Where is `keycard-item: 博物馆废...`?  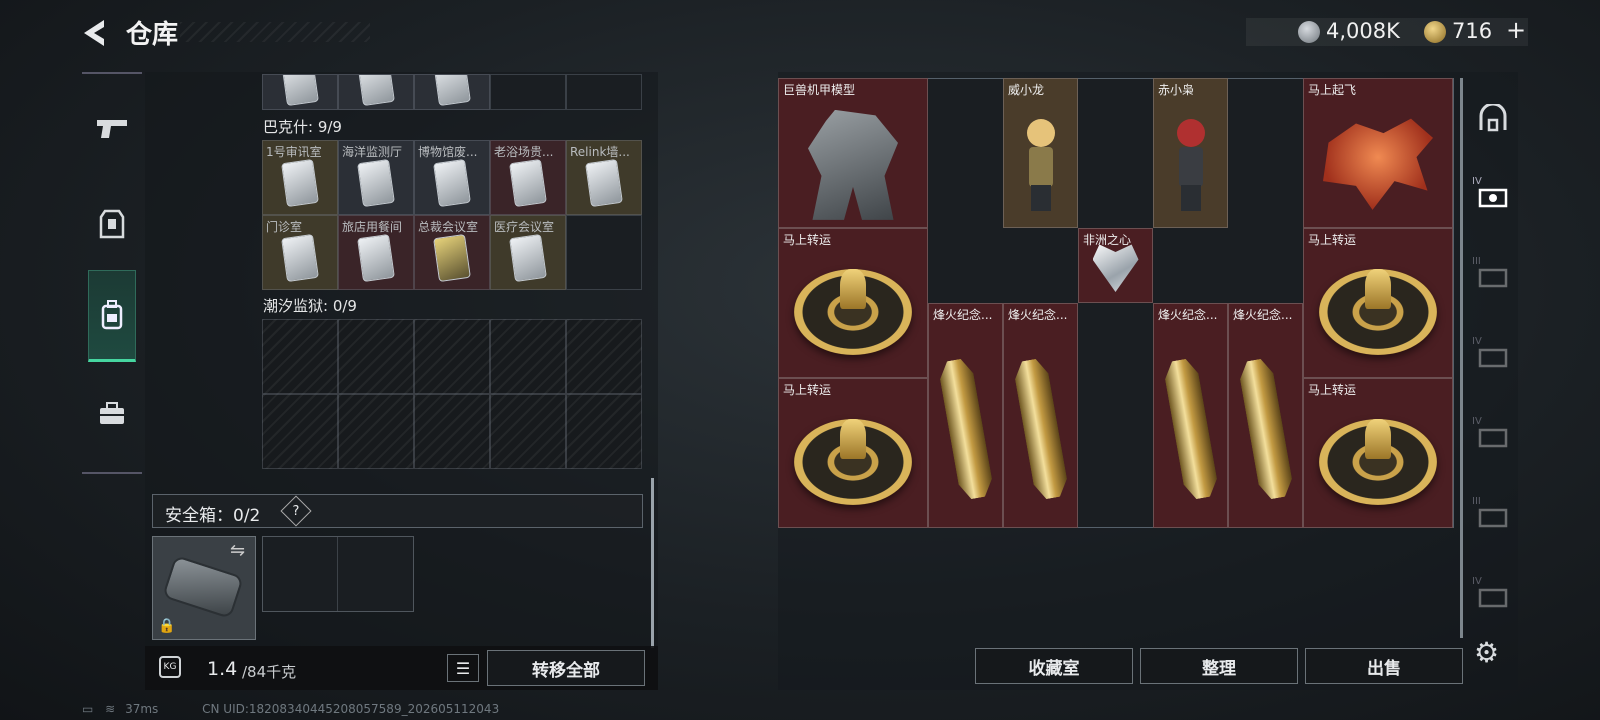 keycard-item: 博物馆废... is located at coordinates (452, 177).